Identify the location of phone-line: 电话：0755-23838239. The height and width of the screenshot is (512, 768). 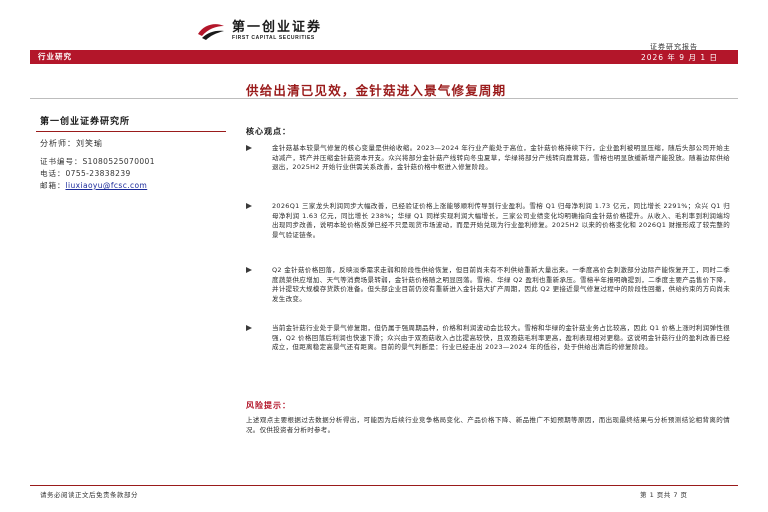
(85, 173).